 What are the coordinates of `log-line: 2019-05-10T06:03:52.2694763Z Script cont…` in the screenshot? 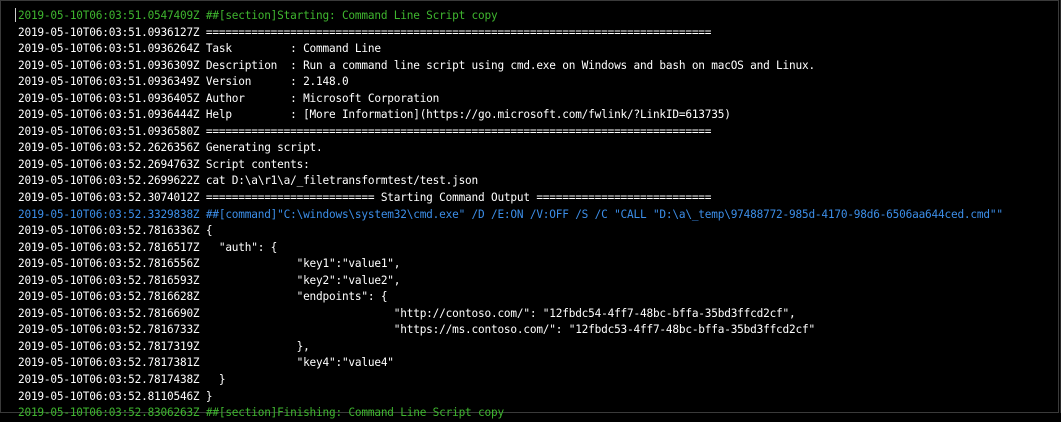 It's located at (164, 164).